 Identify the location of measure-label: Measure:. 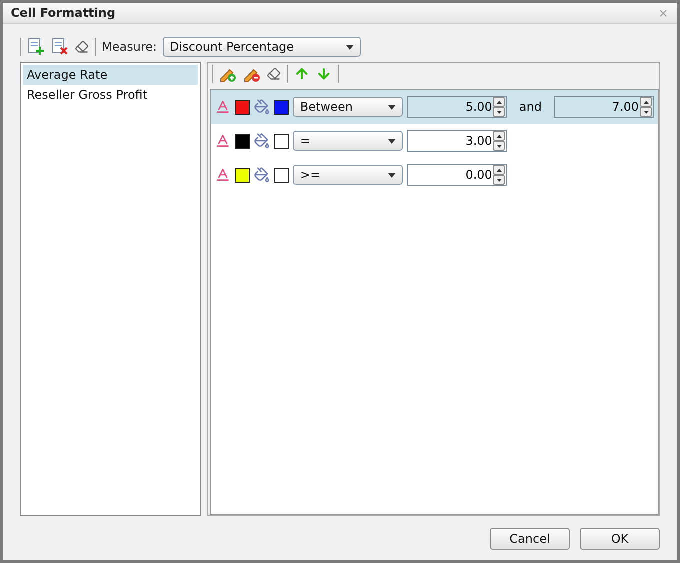
(130, 47).